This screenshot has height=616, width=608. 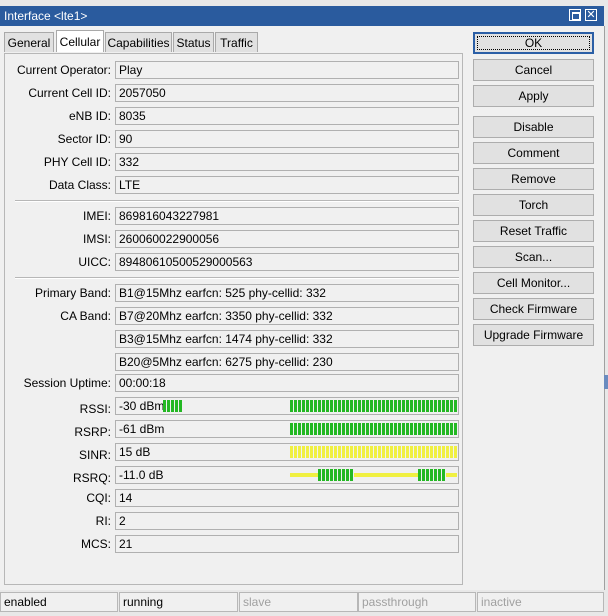 What do you see at coordinates (287, 339) in the screenshot?
I see `ca-band-field-2: B3@15Mhz earfcn: 1474 phy-cellid: 332` at bounding box center [287, 339].